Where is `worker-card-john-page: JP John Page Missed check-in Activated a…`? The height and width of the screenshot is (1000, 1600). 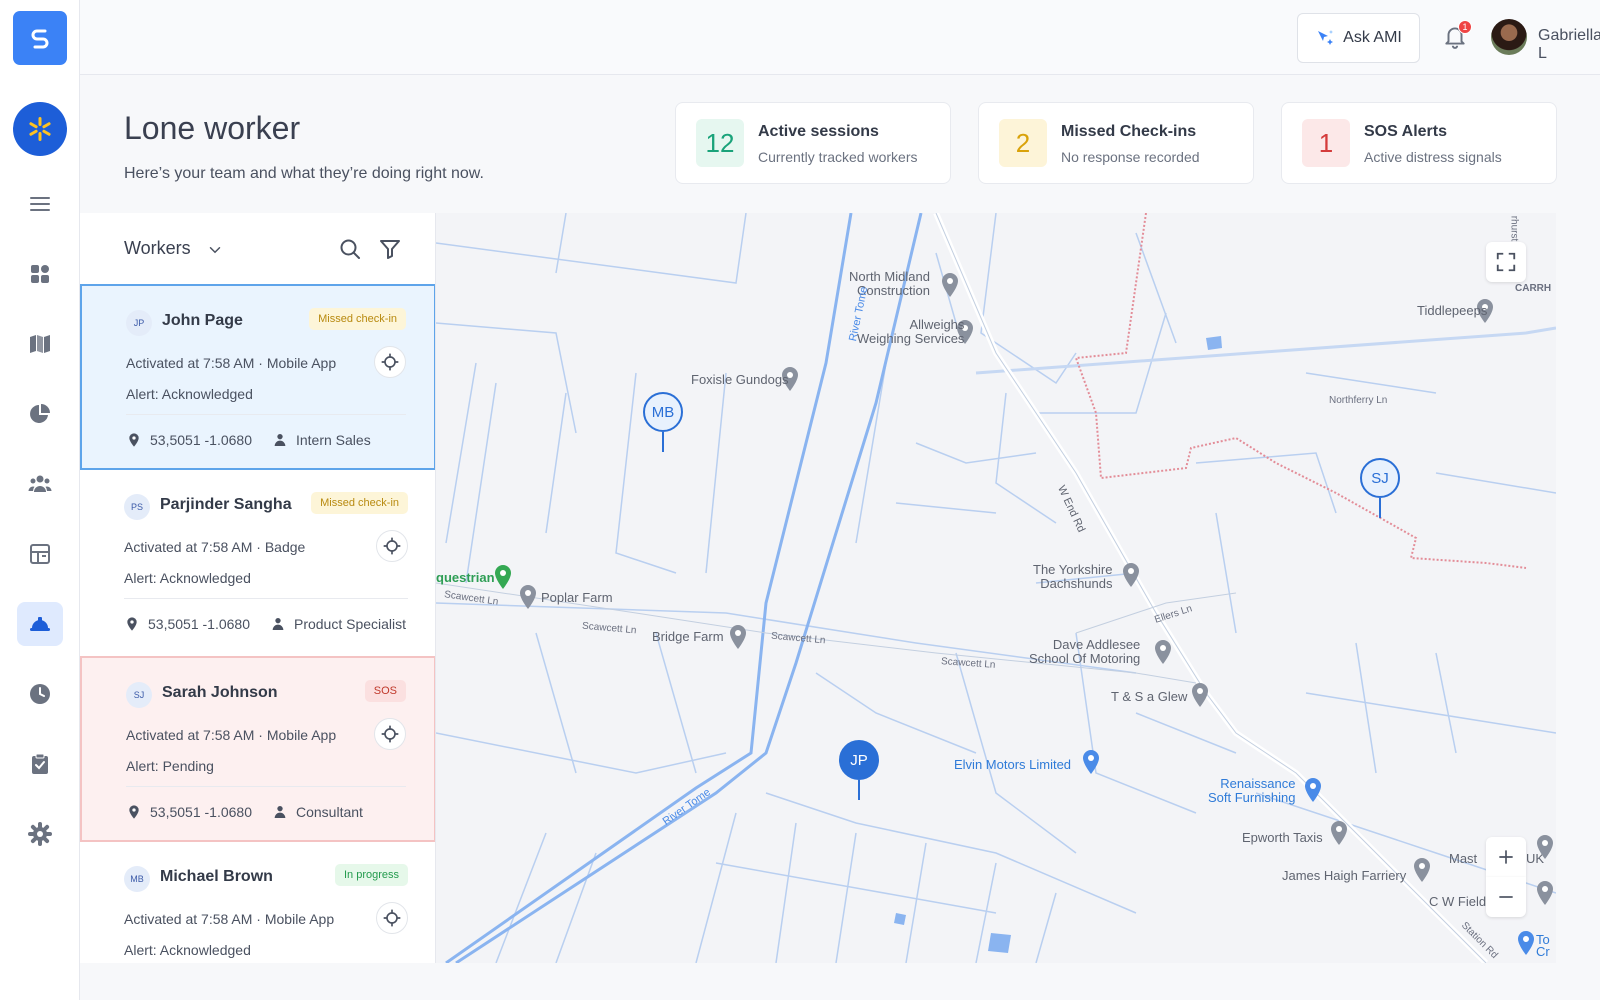
worker-card-john-page: JP John Page Missed check-in Activated a… is located at coordinates (257, 377).